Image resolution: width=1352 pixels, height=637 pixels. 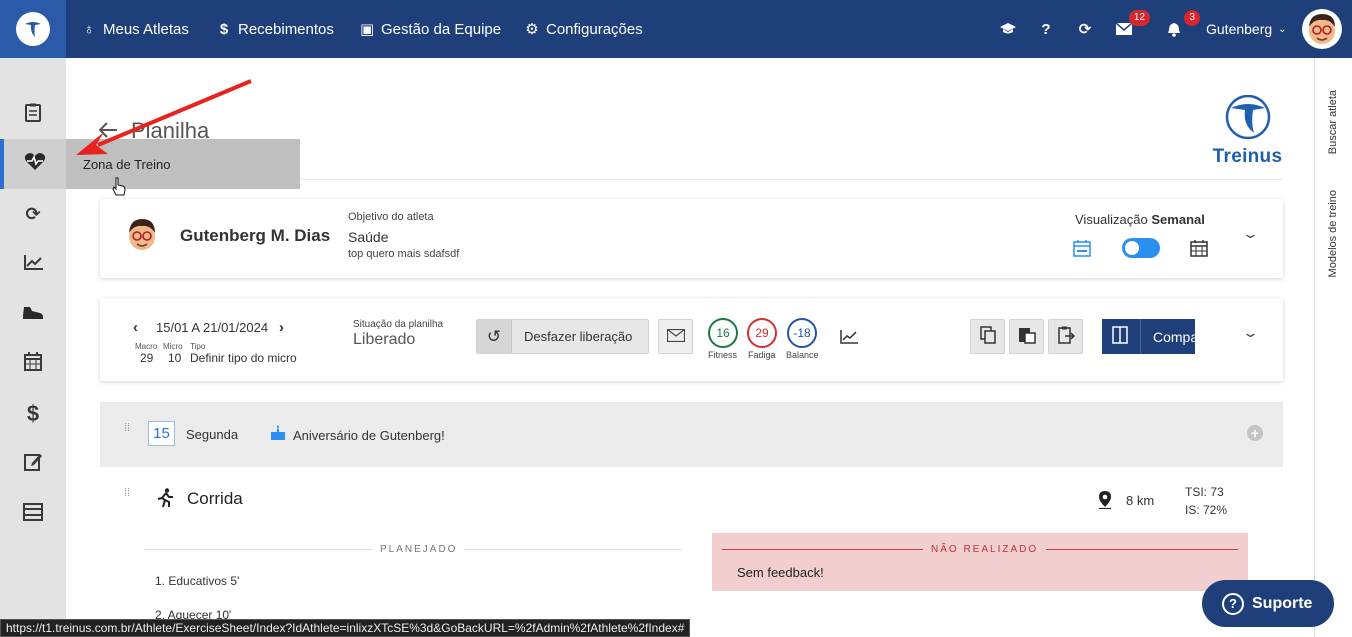 I want to click on nav-label: Gestão da Equipe, so click(x=441, y=29).